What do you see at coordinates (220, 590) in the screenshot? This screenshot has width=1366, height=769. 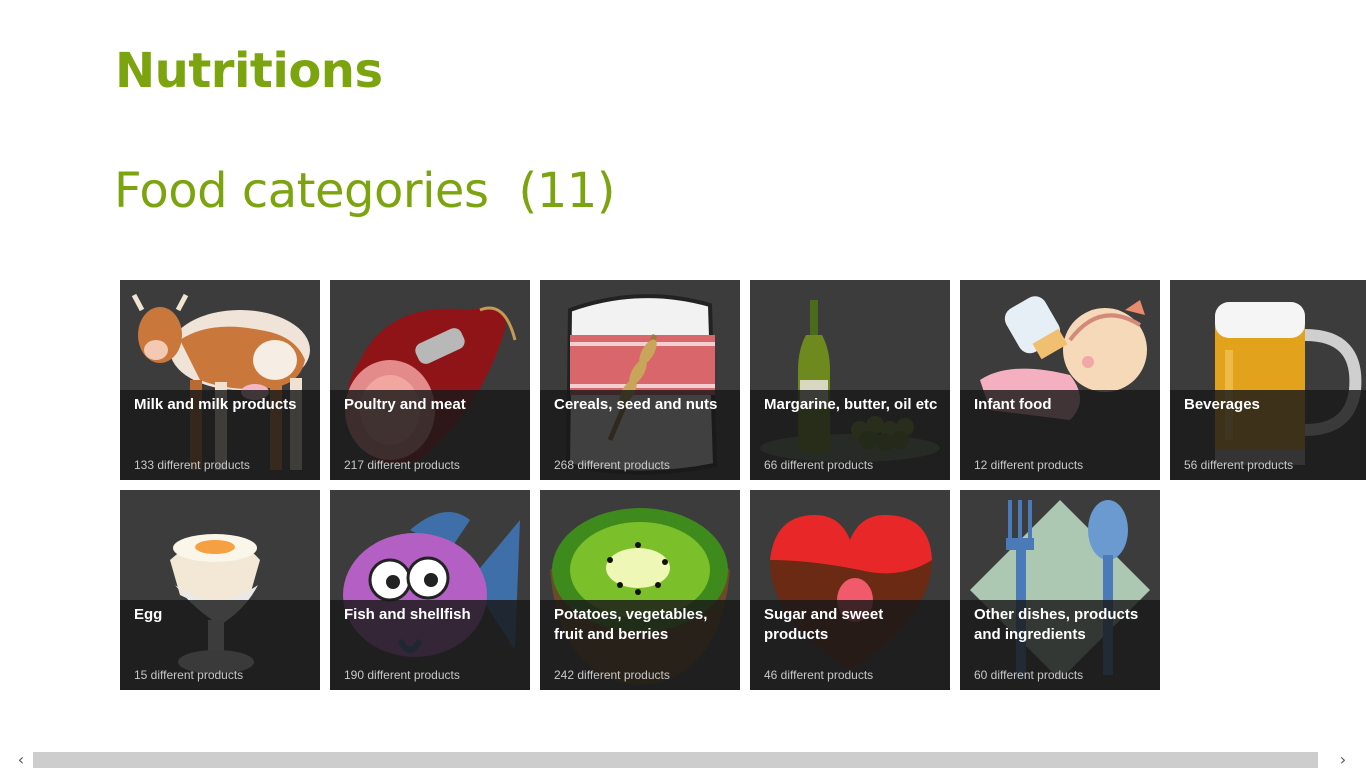 I see `category-tile-egg: Egg 15 different products` at bounding box center [220, 590].